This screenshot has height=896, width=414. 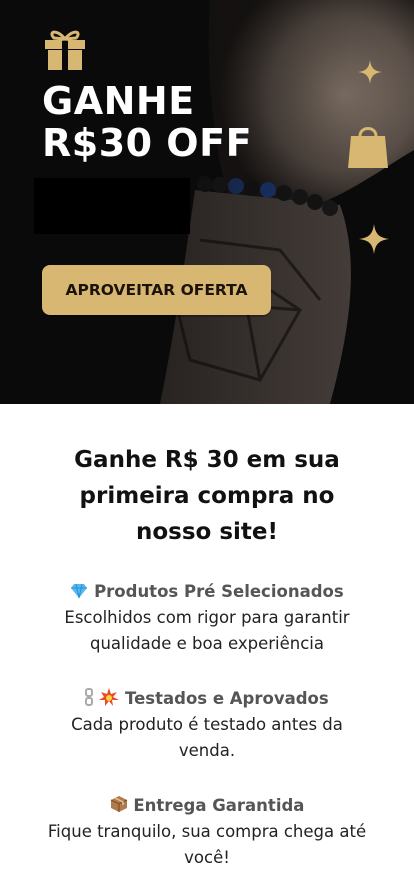 I want to click on feature-title-text: Entrega Garantida, so click(x=219, y=805).